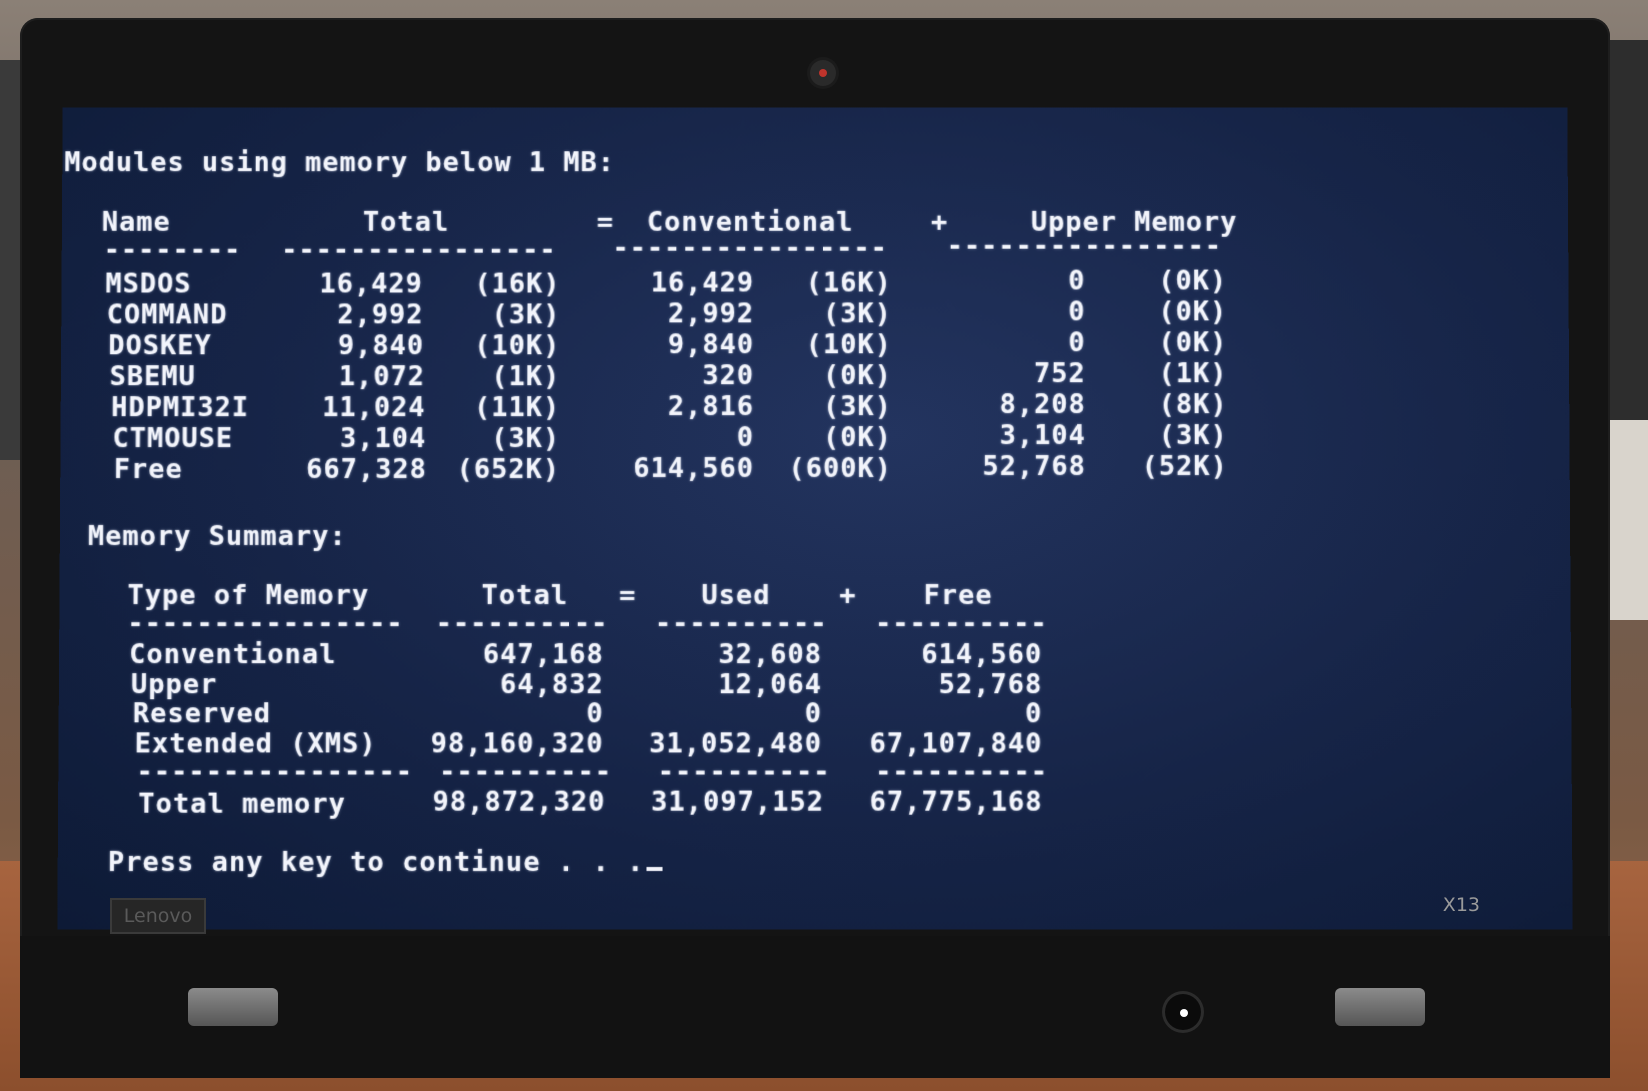 The width and height of the screenshot is (1648, 1091). Describe the element at coordinates (148, 470) in the screenshot. I see `module-name: Free` at that location.